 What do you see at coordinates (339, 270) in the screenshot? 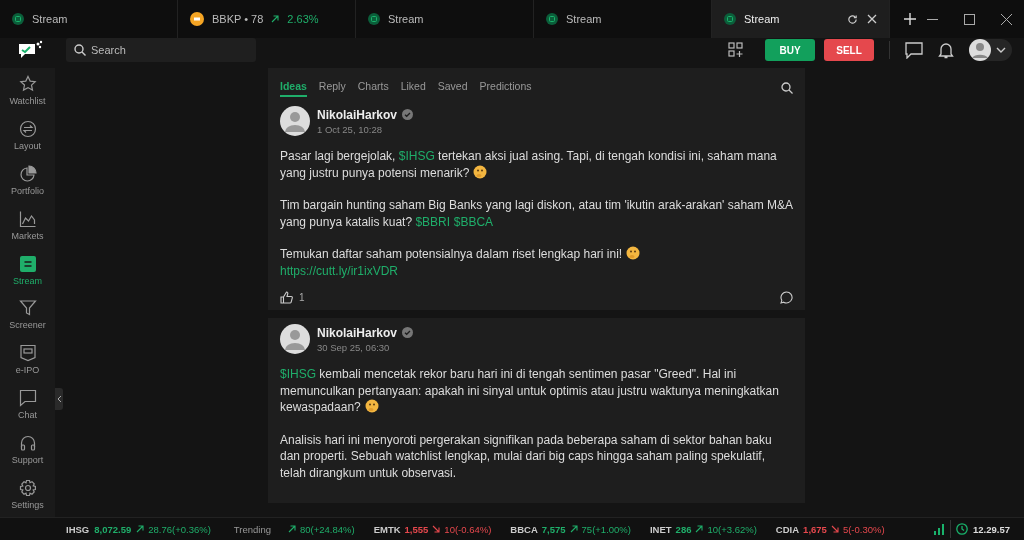
I see `url-link: https://cutt.ly/ir1ixVDR` at bounding box center [339, 270].